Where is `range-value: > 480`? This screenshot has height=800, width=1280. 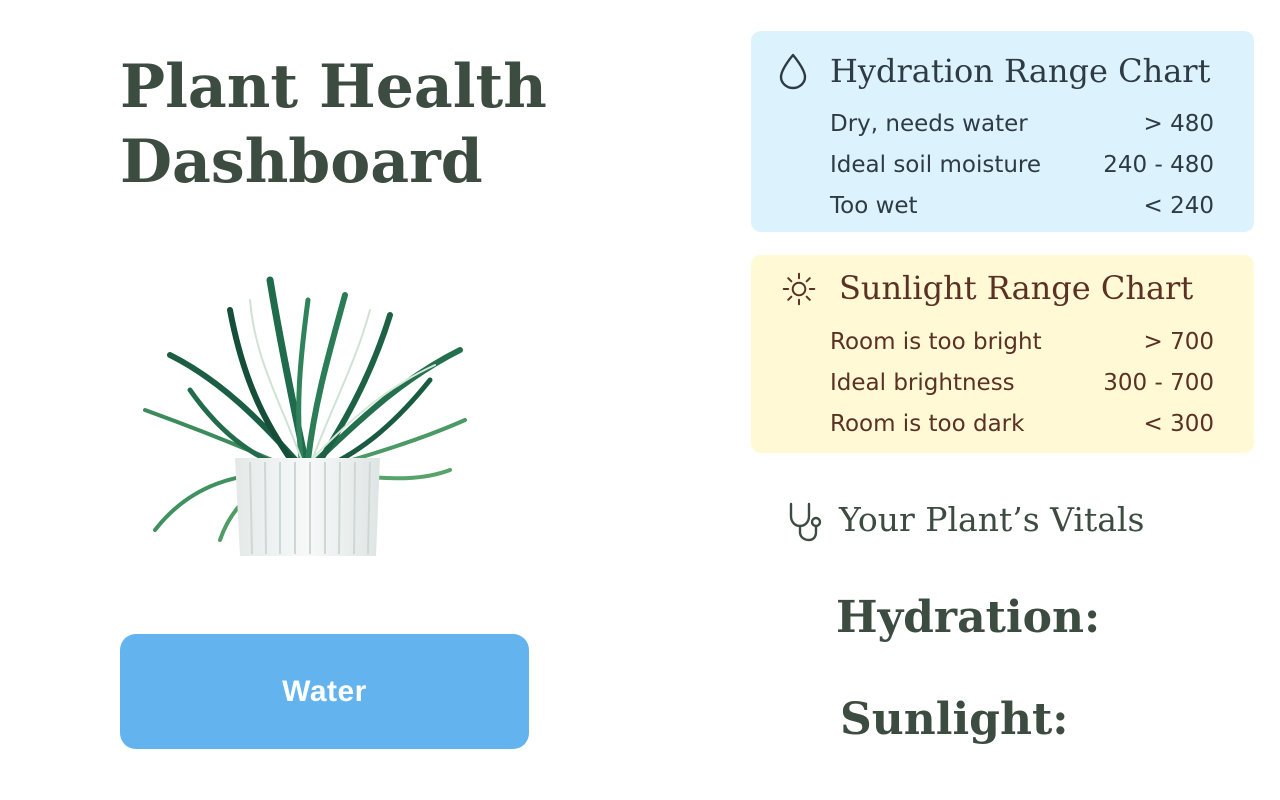
range-value: > 480 is located at coordinates (1178, 124).